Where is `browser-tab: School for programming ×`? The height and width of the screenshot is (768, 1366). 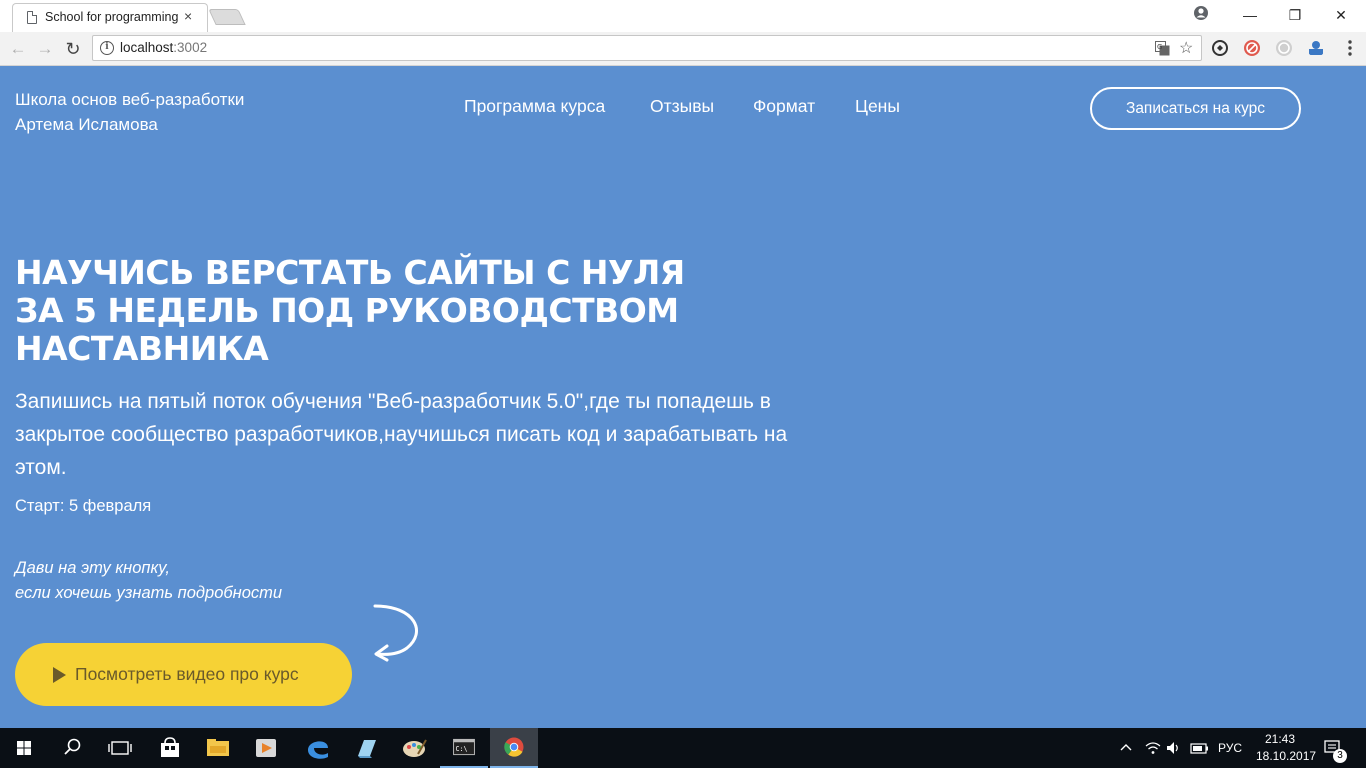
browser-tab: School for programming × is located at coordinates (110, 17).